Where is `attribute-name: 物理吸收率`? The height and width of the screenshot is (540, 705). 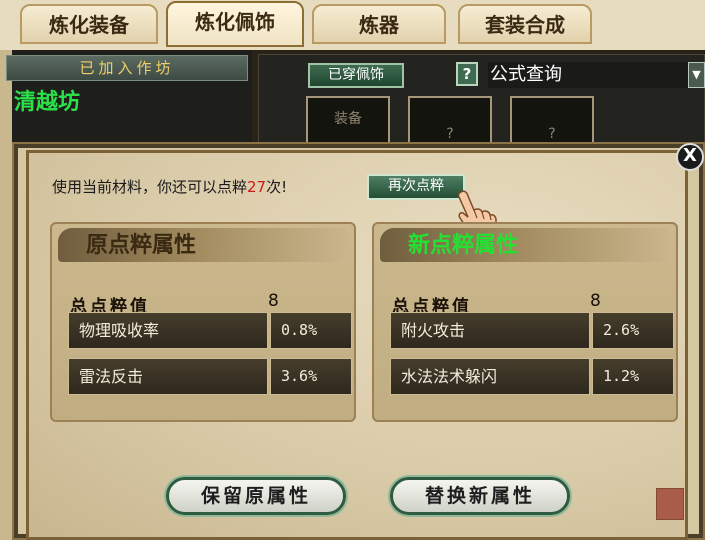
attribute-name: 物理吸收率 is located at coordinates (168, 330).